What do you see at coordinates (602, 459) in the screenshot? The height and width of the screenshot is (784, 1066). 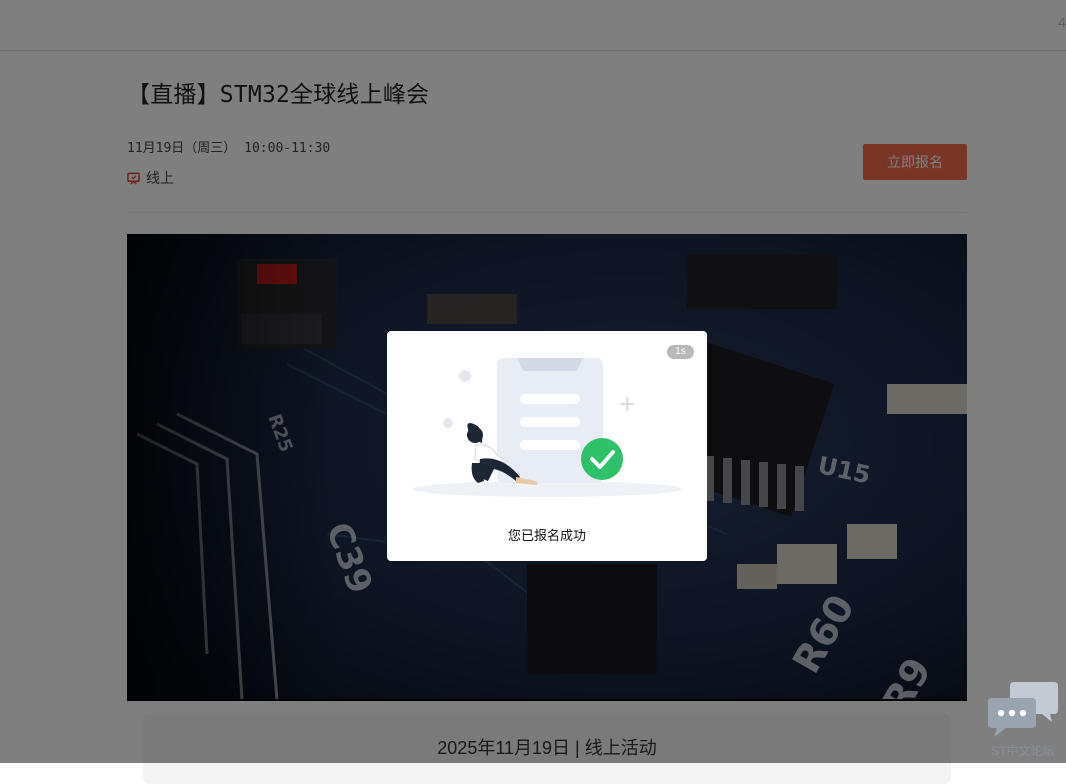 I see `success-check-icon` at bounding box center [602, 459].